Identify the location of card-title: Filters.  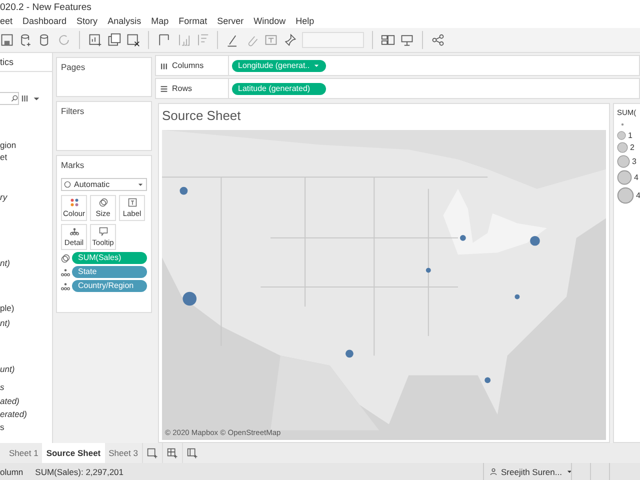
(73, 111).